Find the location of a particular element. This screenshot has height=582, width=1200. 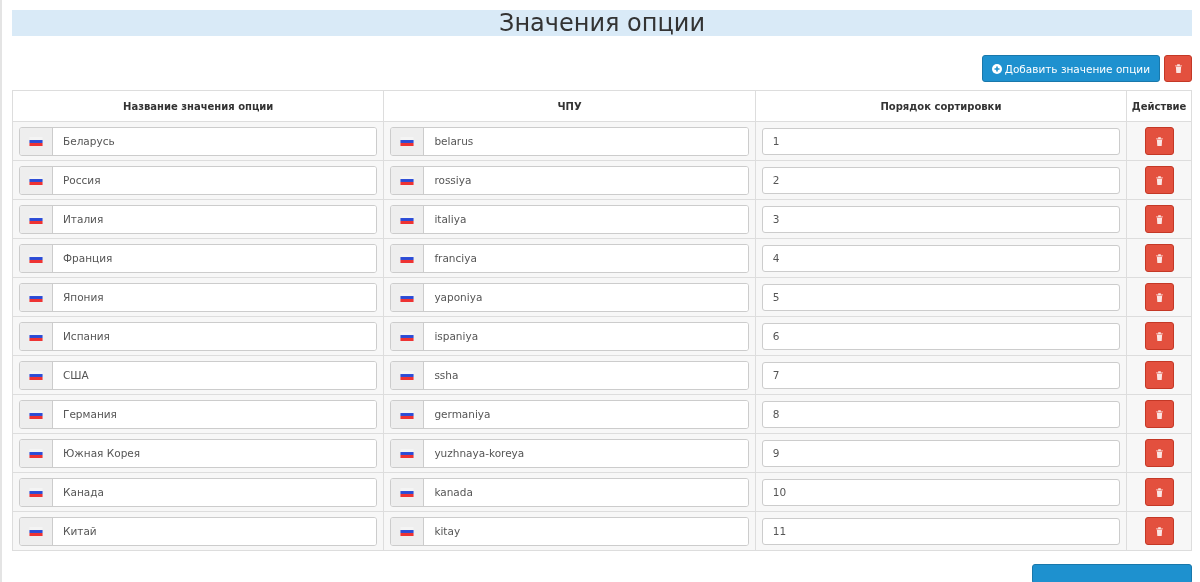

page-title: Значения опции is located at coordinates (602, 23).